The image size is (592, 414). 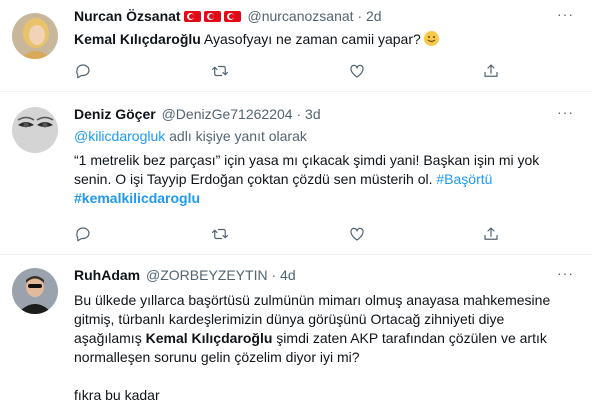 I want to click on hashtag: #kemalkilicdaroglu, so click(x=137, y=198).